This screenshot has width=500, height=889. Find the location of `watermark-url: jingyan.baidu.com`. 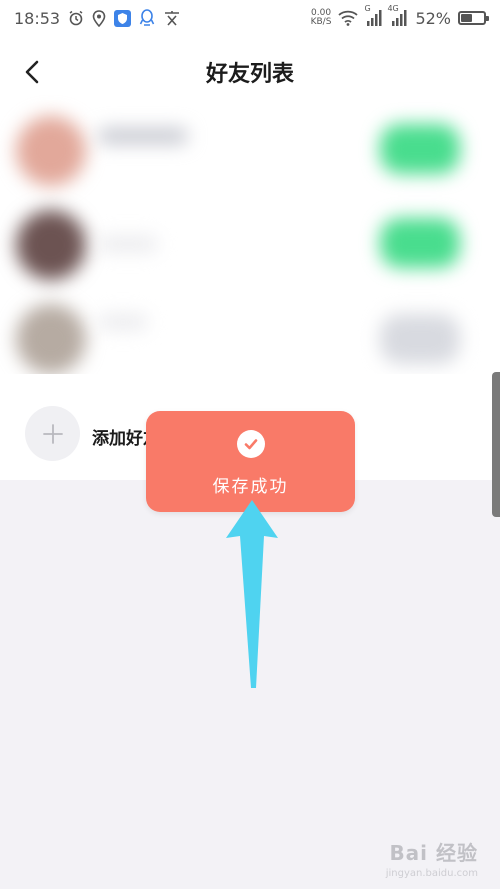

watermark-url: jingyan.baidu.com is located at coordinates (431, 873).